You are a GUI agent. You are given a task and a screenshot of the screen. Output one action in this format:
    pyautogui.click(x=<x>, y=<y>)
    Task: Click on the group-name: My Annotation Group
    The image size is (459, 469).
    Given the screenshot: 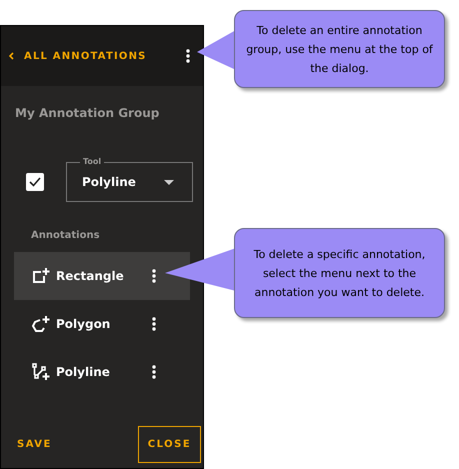 What is the action you would take?
    pyautogui.click(x=87, y=113)
    